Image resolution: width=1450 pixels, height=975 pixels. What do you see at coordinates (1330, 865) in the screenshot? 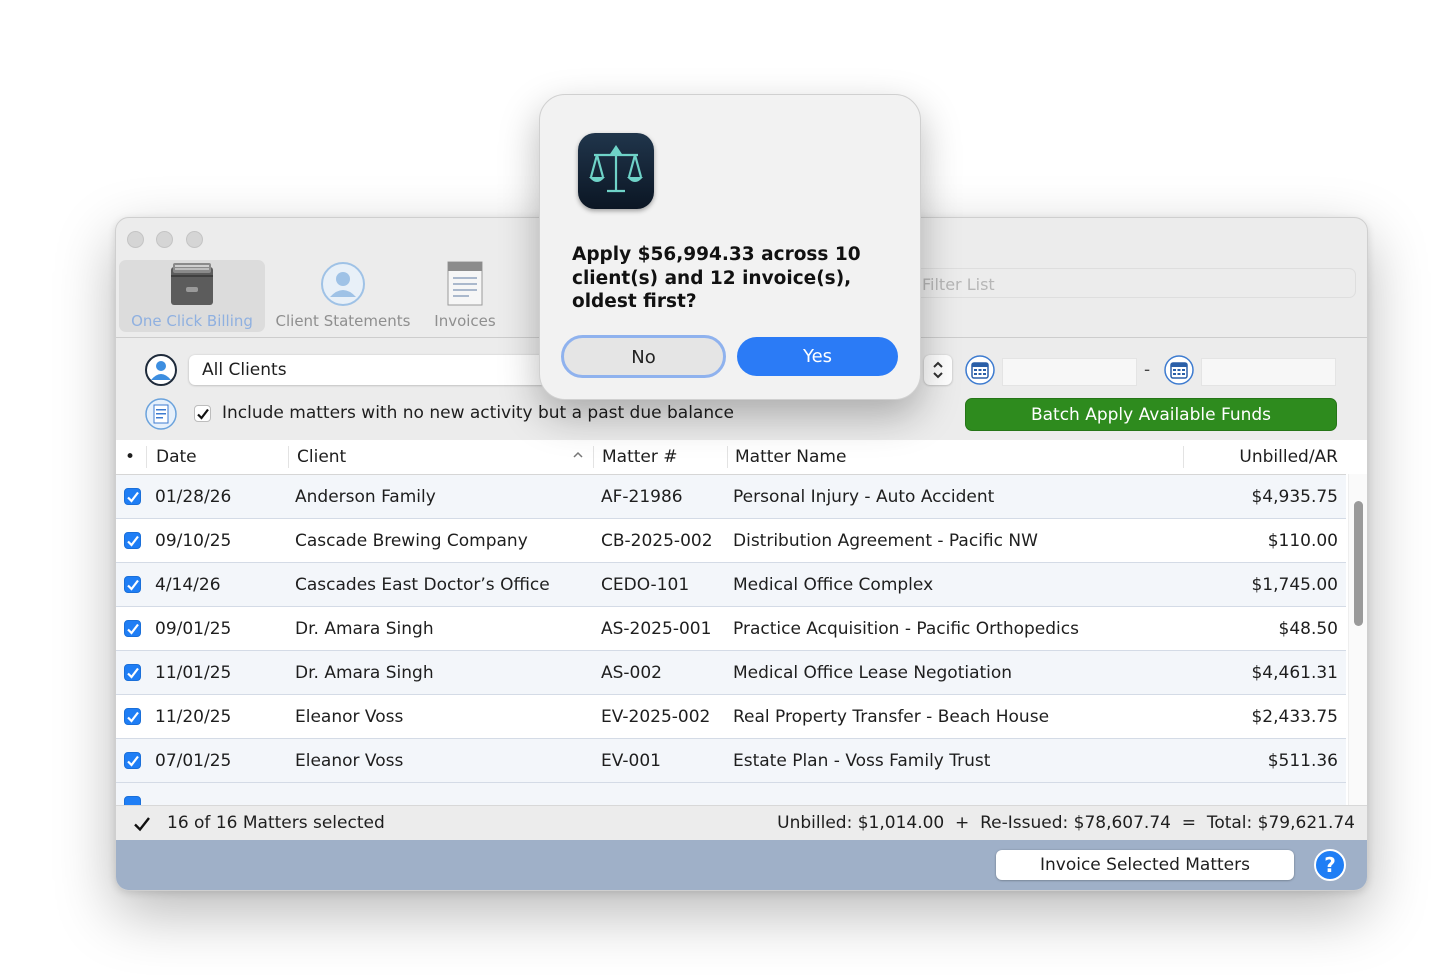
I see `help-button: ?` at bounding box center [1330, 865].